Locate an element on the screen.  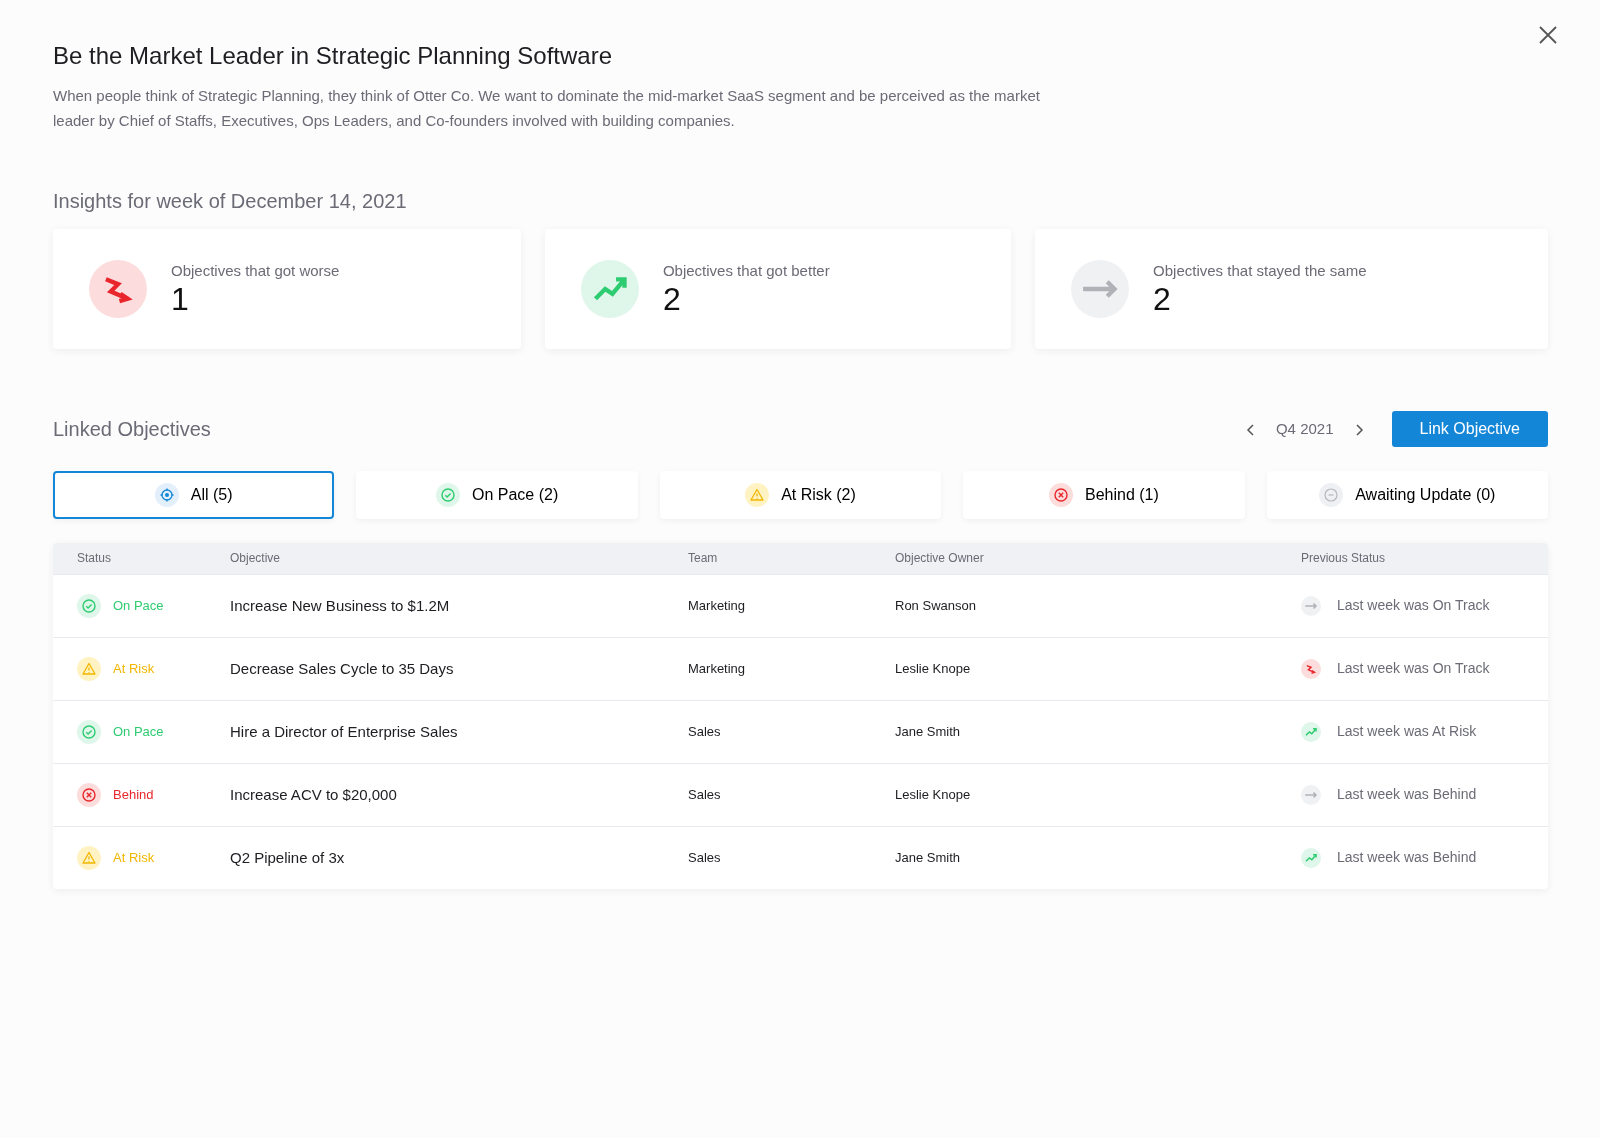
column-header: Objective Owner is located at coordinates (939, 558).